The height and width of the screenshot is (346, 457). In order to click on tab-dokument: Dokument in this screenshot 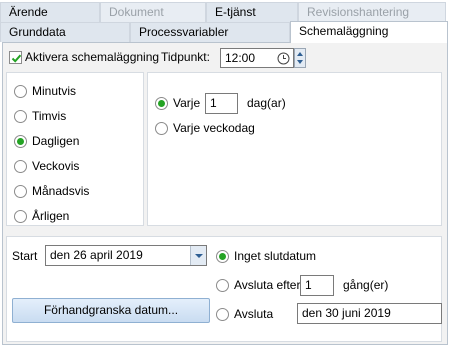, I will do `click(153, 12)`.